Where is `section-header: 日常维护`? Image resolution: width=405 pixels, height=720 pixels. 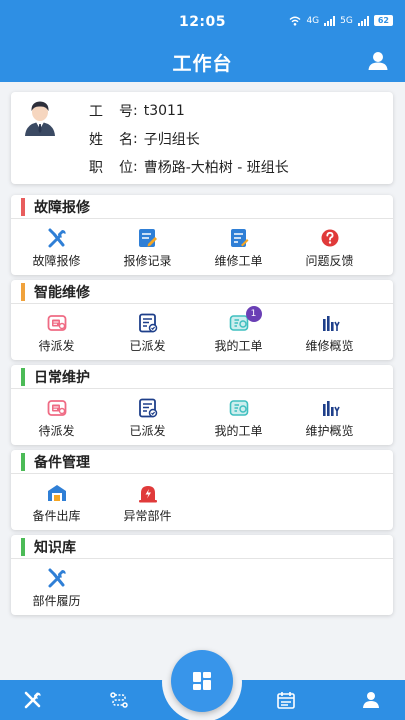
section-header: 日常维护 is located at coordinates (202, 377).